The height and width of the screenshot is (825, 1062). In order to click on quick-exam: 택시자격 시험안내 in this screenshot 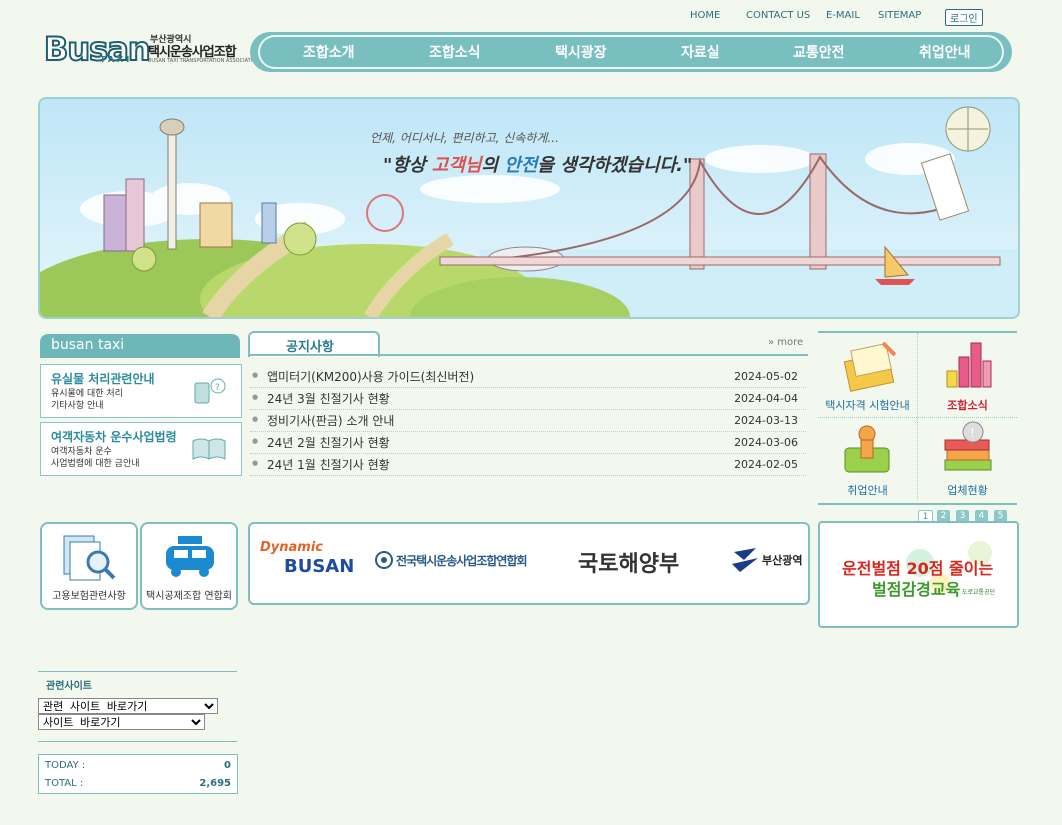, I will do `click(867, 375)`.